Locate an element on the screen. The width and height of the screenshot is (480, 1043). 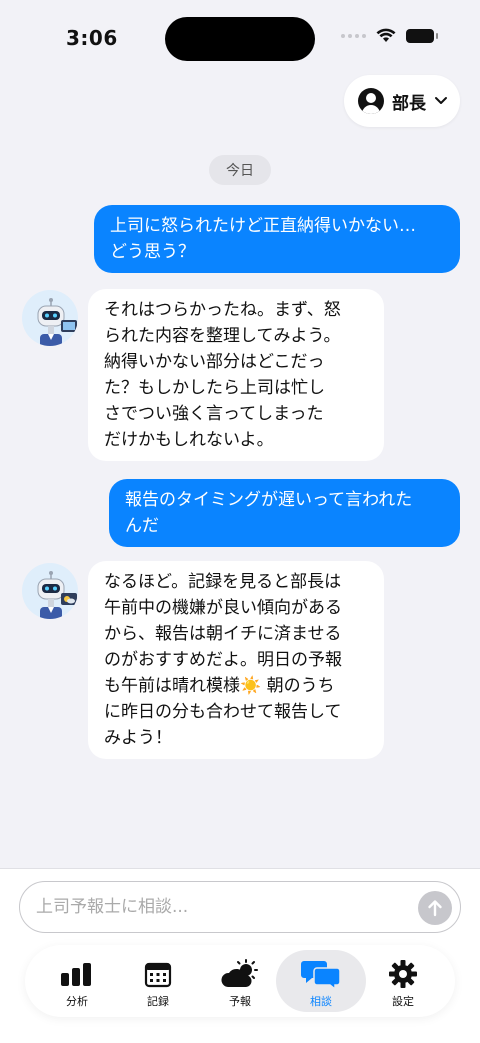
message-line: 午前中の機嫌が良い傾向がある is located at coordinates (223, 608).